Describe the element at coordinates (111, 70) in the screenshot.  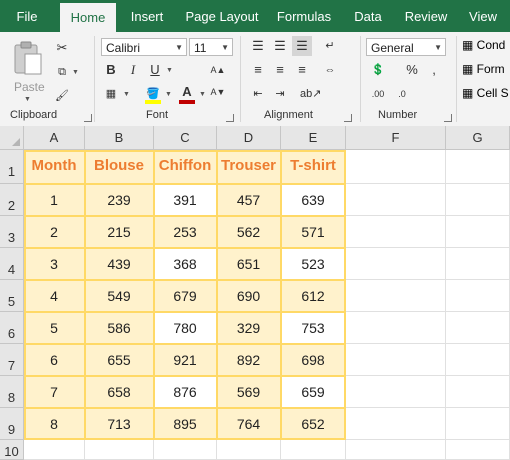
I see `bold-button: B` at that location.